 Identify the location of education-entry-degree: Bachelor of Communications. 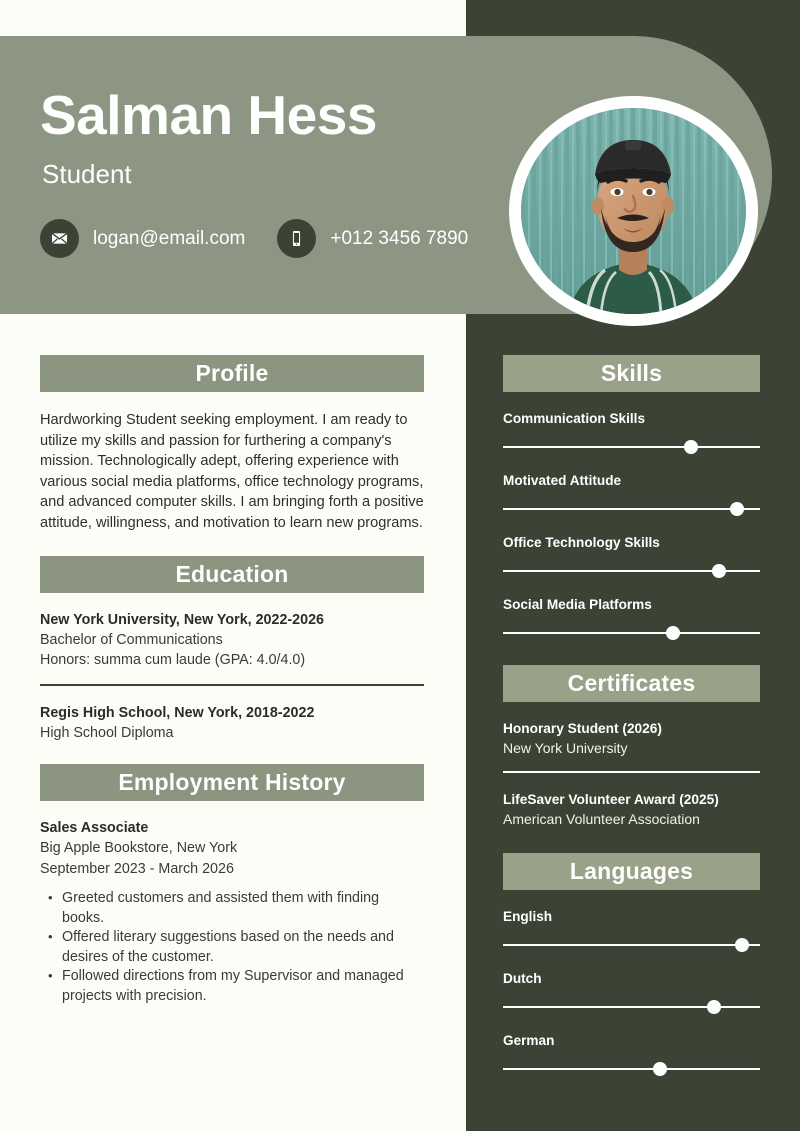
(131, 639).